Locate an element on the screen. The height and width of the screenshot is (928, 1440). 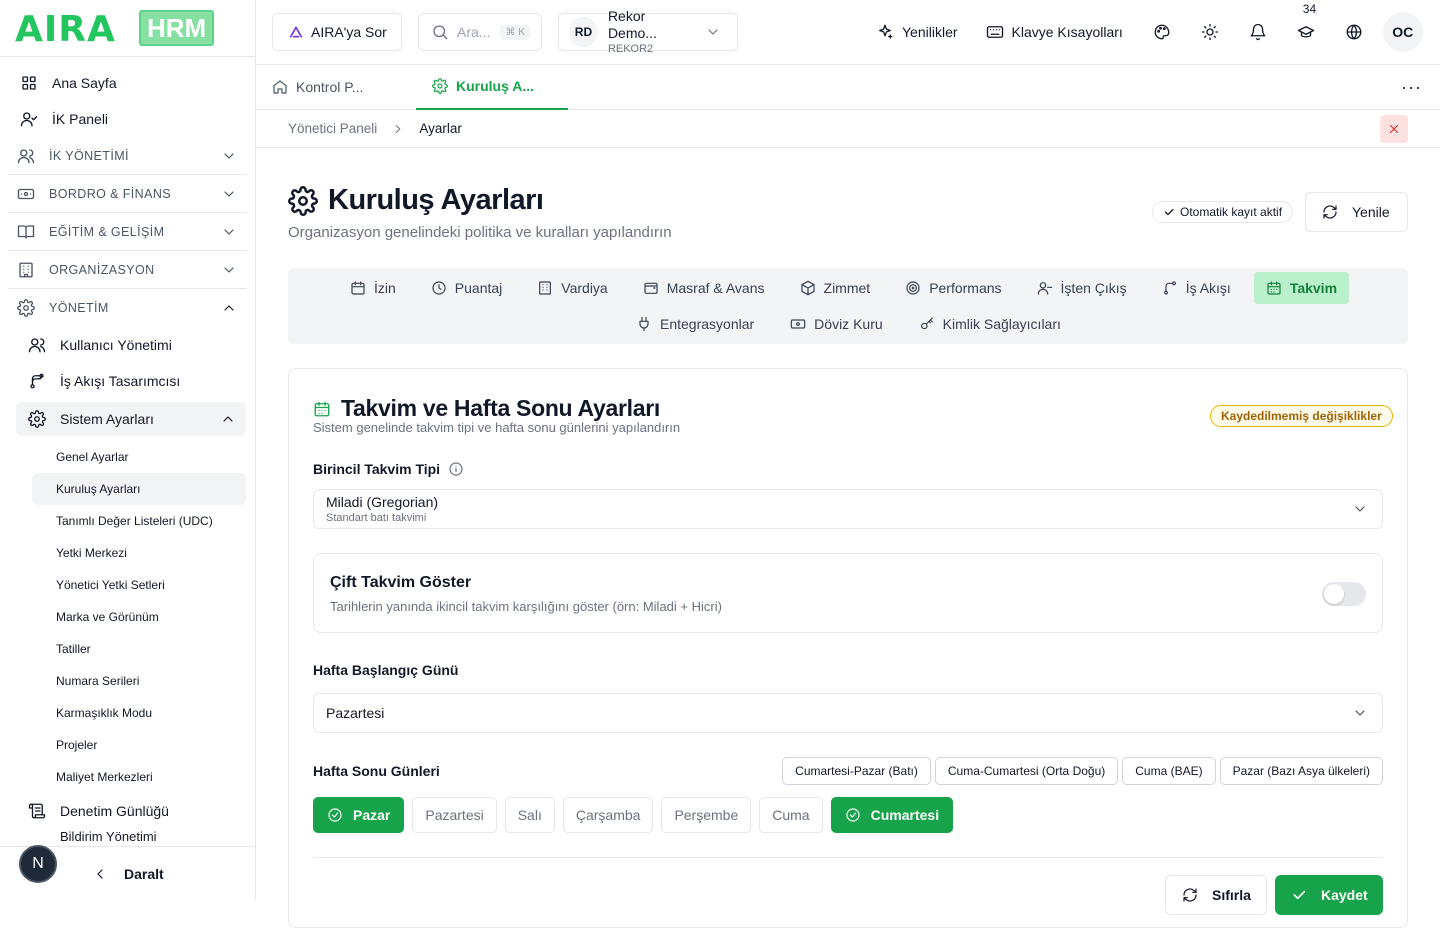
day-thursday-toggle: Perşembe is located at coordinates (706, 815).